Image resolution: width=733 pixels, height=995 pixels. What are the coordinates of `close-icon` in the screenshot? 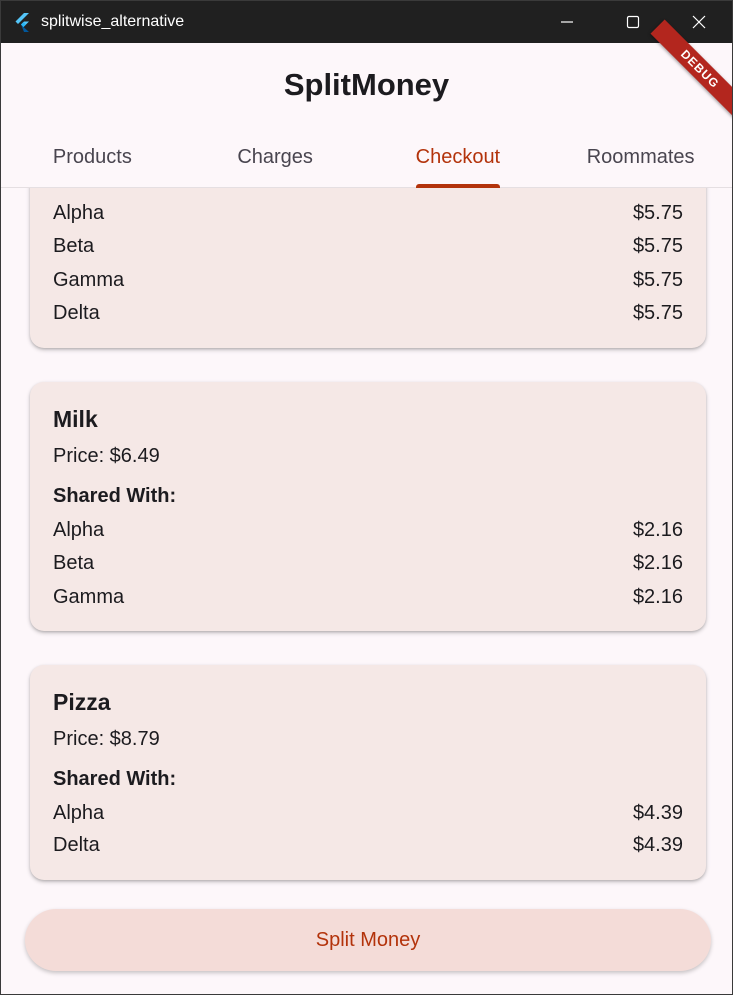 It's located at (699, 22).